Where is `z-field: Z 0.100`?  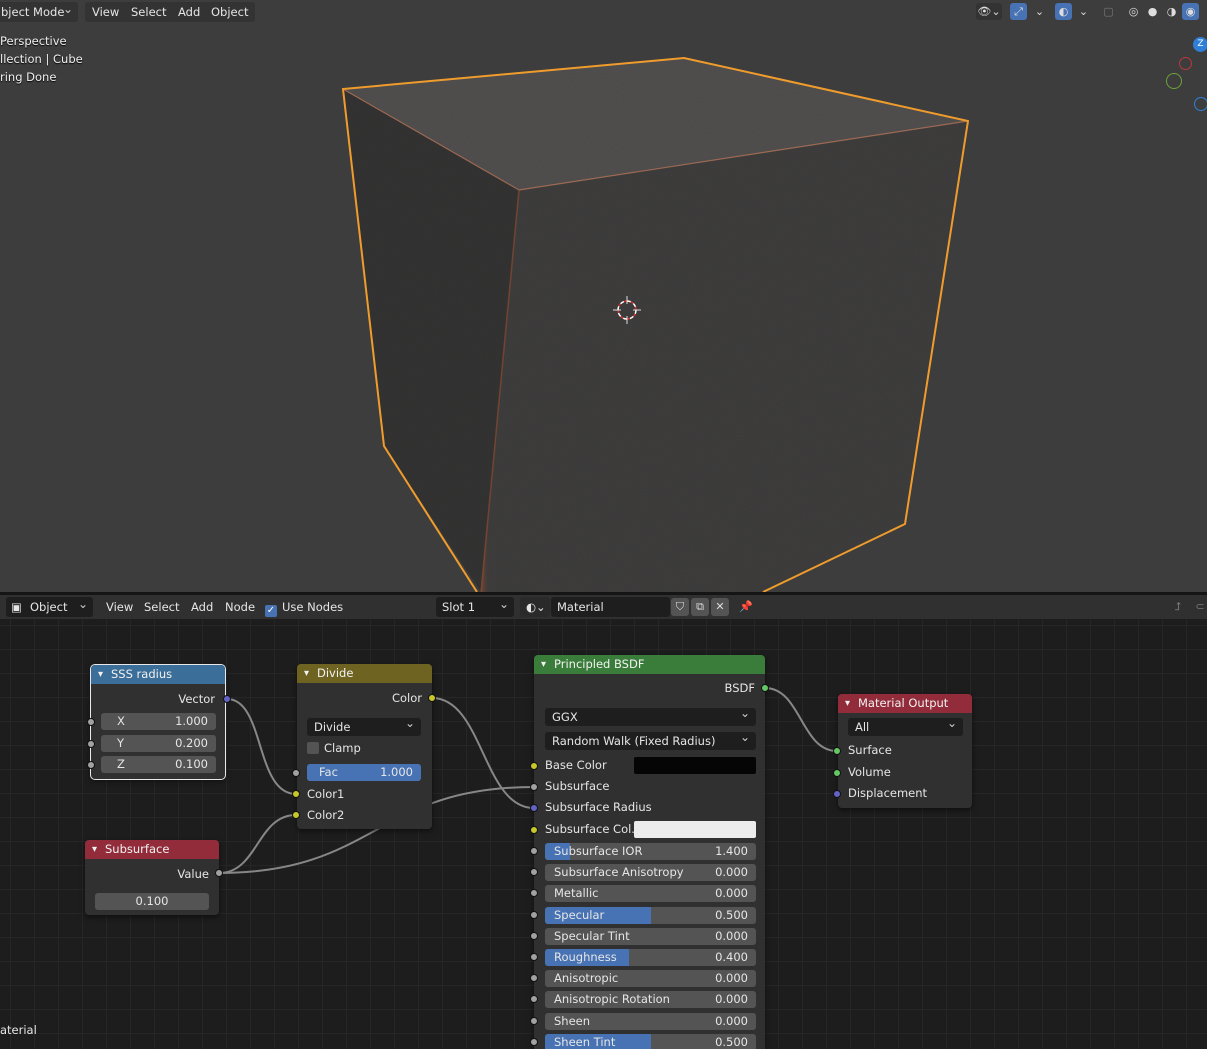
z-field: Z 0.100 is located at coordinates (158, 764).